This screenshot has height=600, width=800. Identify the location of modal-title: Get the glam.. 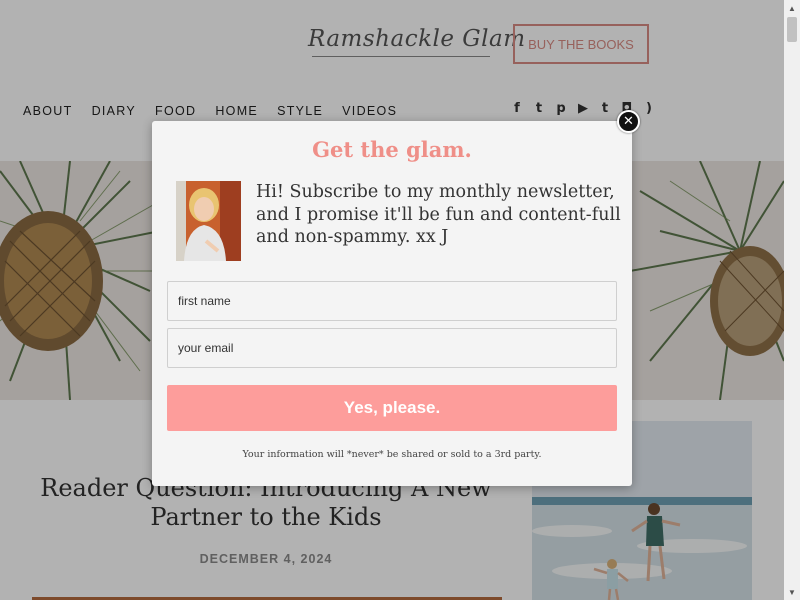
(392, 149).